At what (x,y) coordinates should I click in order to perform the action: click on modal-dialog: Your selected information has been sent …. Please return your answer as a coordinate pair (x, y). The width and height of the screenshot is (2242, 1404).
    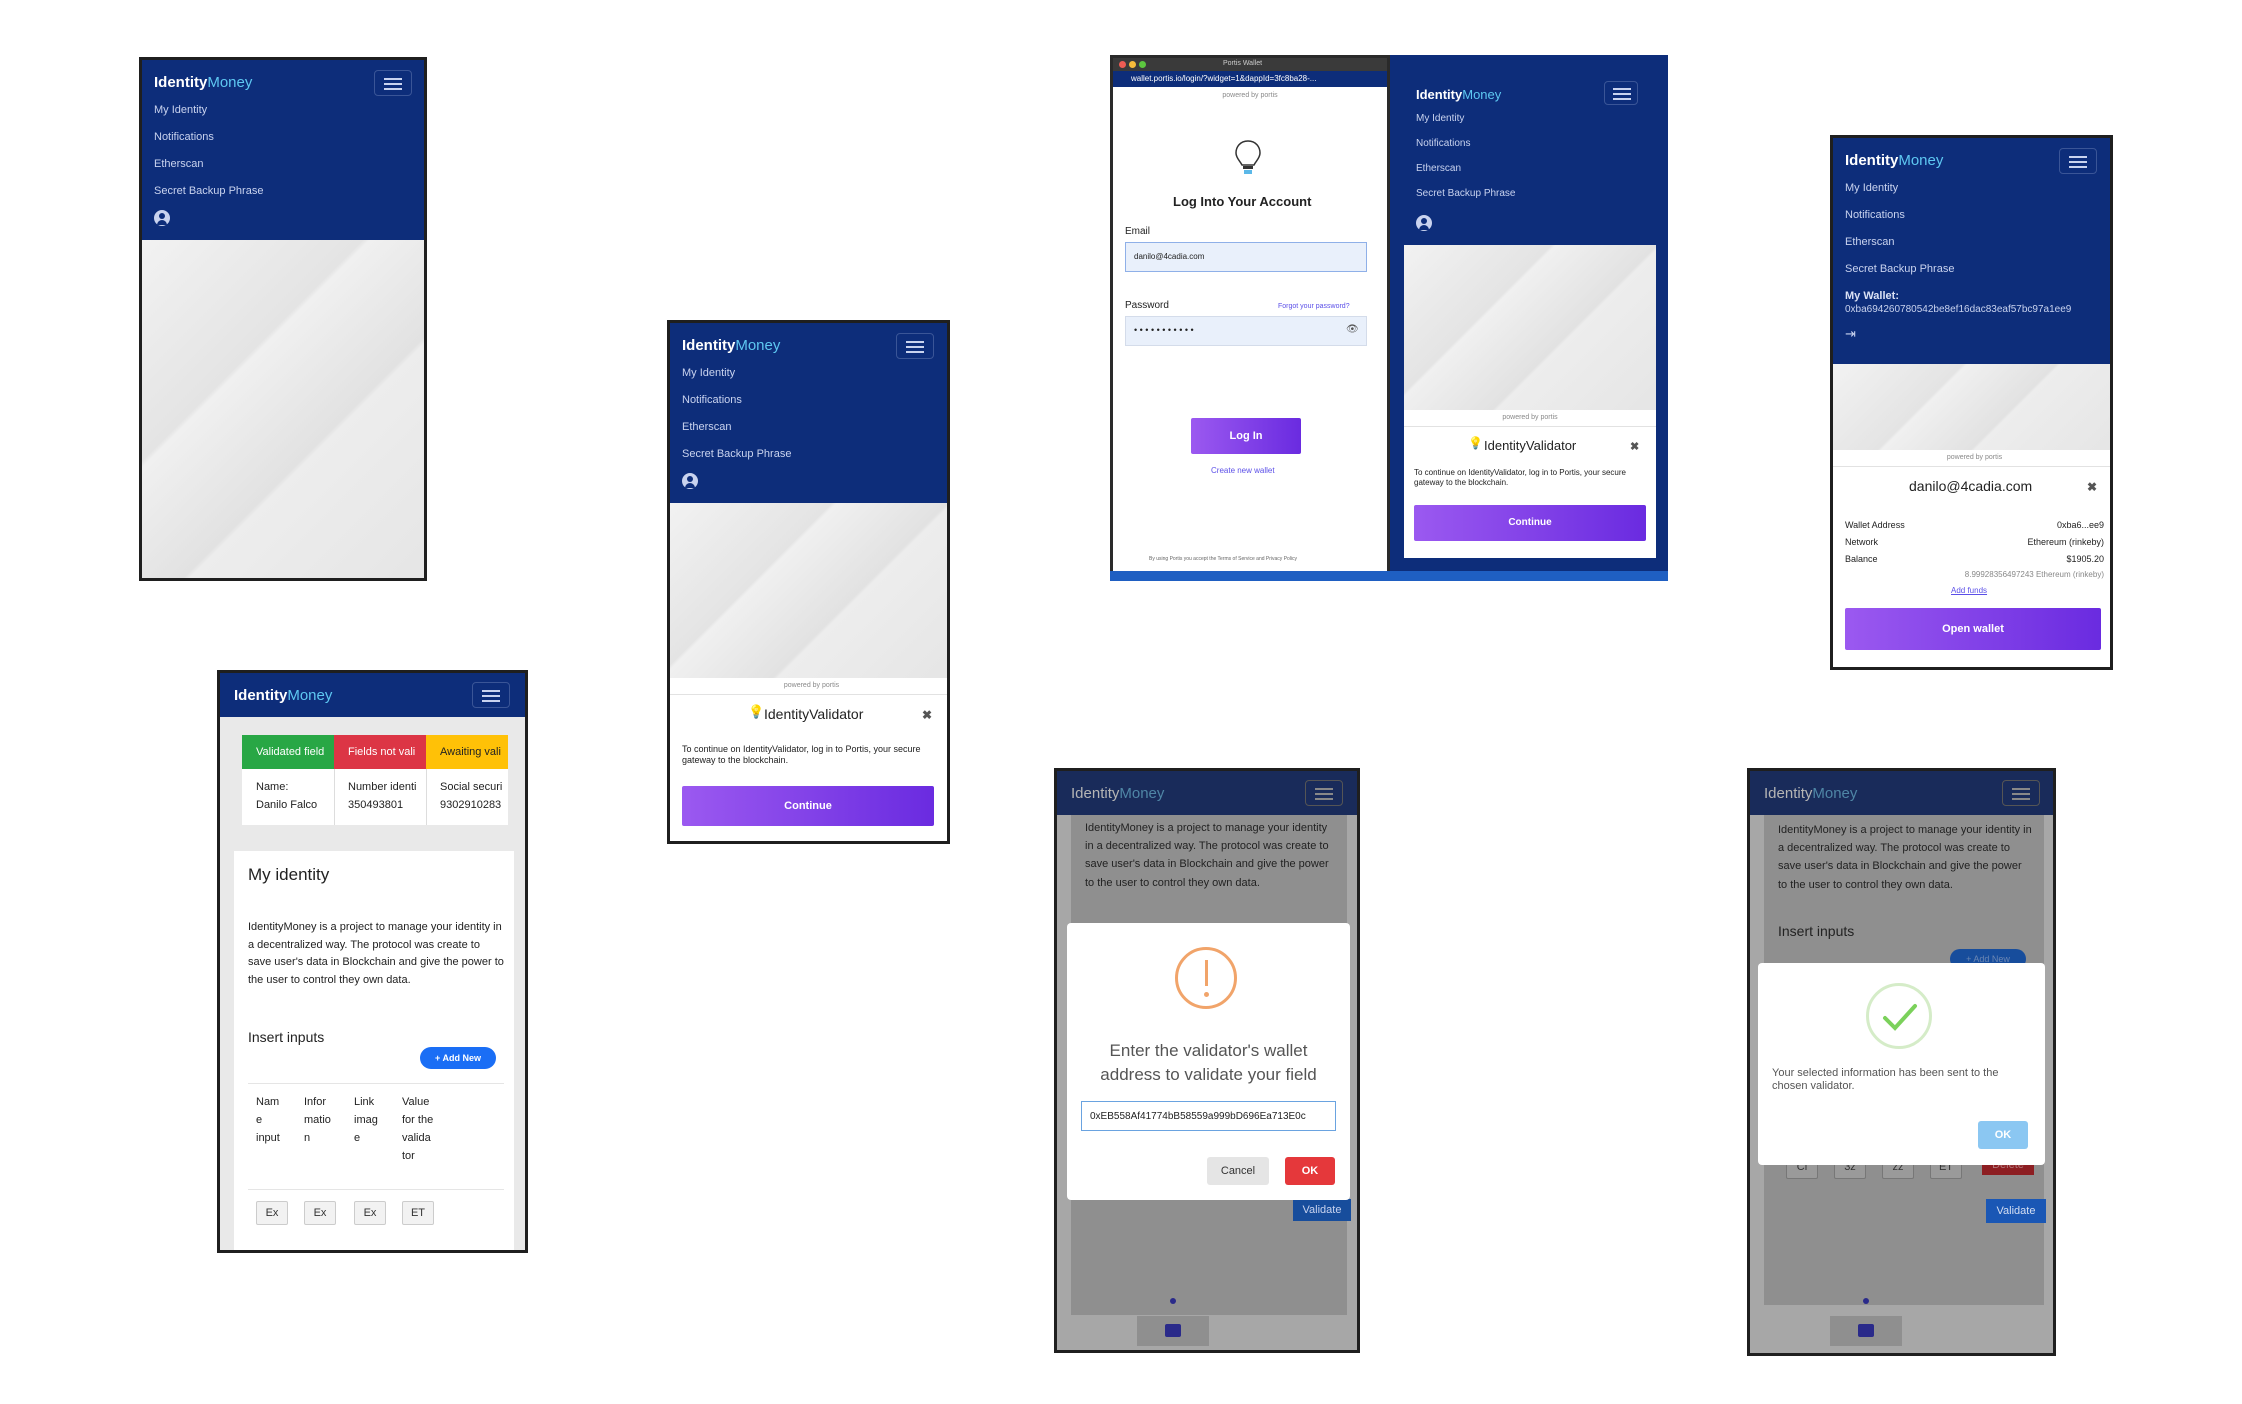
    Looking at the image, I should click on (1901, 1064).